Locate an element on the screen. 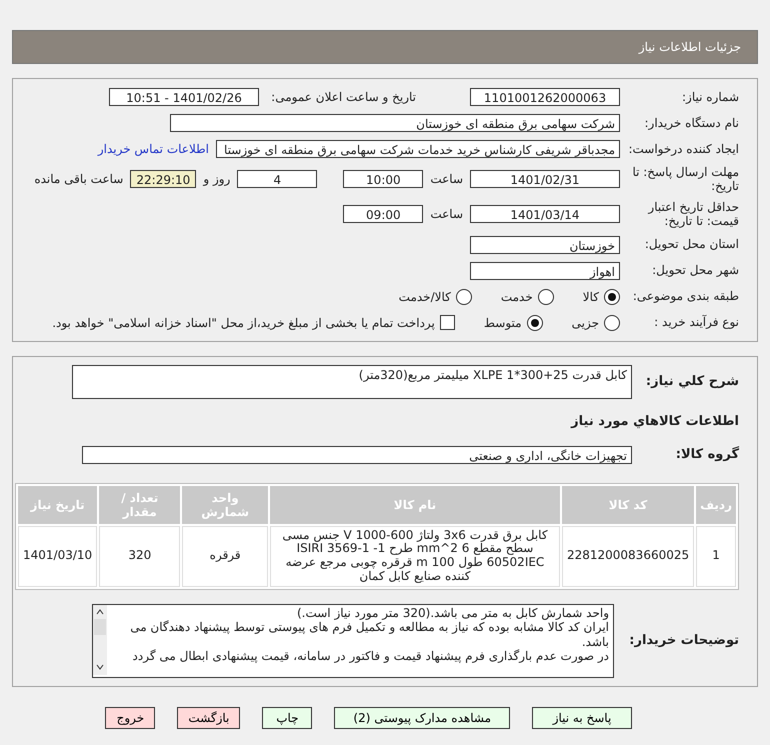  table-cell: 1401/03/10 is located at coordinates (58, 556).